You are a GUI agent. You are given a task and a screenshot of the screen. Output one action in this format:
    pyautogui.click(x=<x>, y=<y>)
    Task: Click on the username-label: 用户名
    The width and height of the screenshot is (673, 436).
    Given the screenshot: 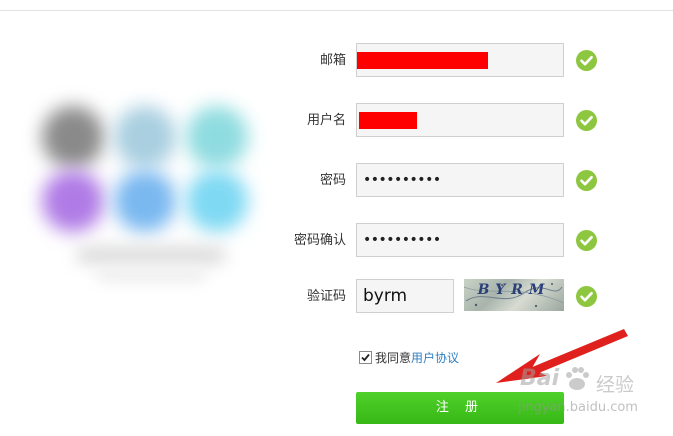 What is the action you would take?
    pyautogui.click(x=326, y=120)
    